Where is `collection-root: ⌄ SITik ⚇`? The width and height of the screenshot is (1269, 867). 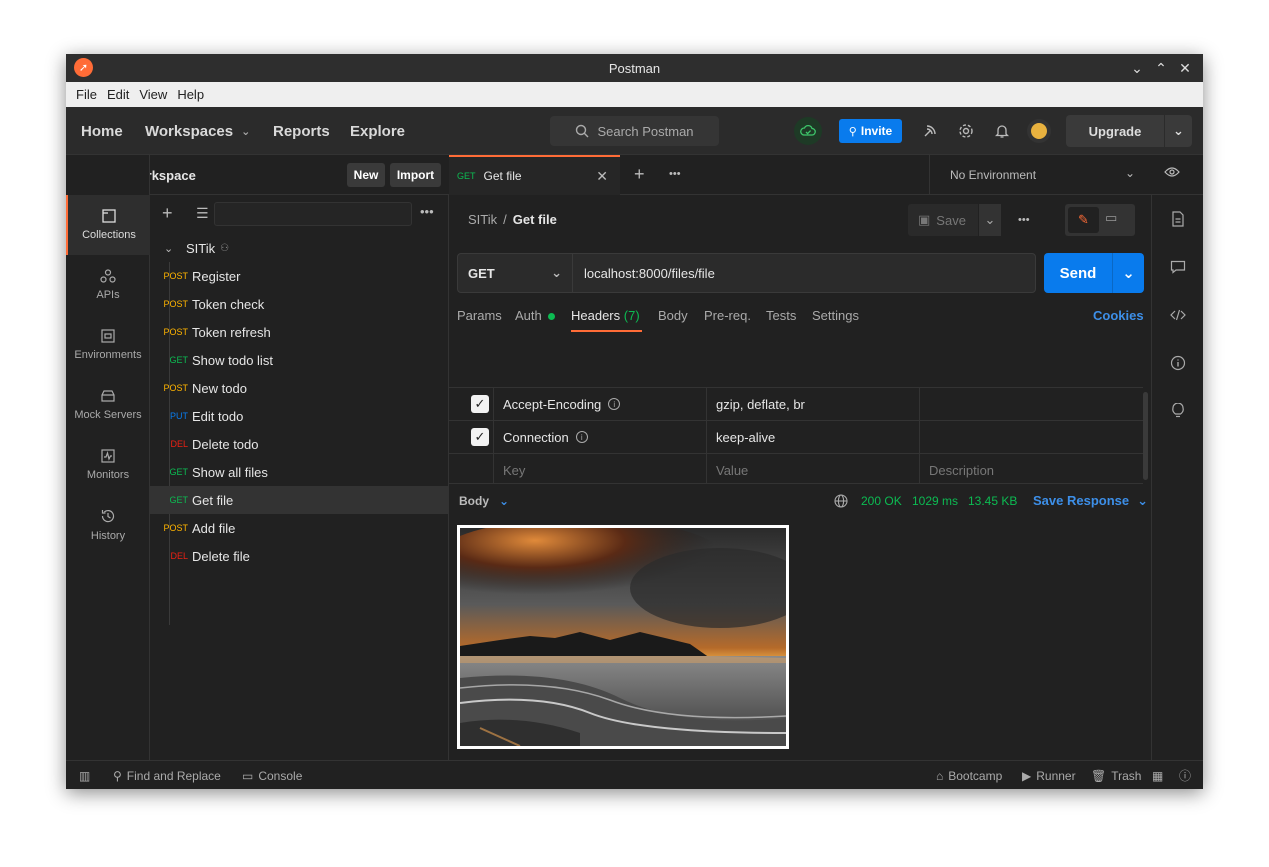
collection-root: ⌄ SITik ⚇ is located at coordinates (299, 248).